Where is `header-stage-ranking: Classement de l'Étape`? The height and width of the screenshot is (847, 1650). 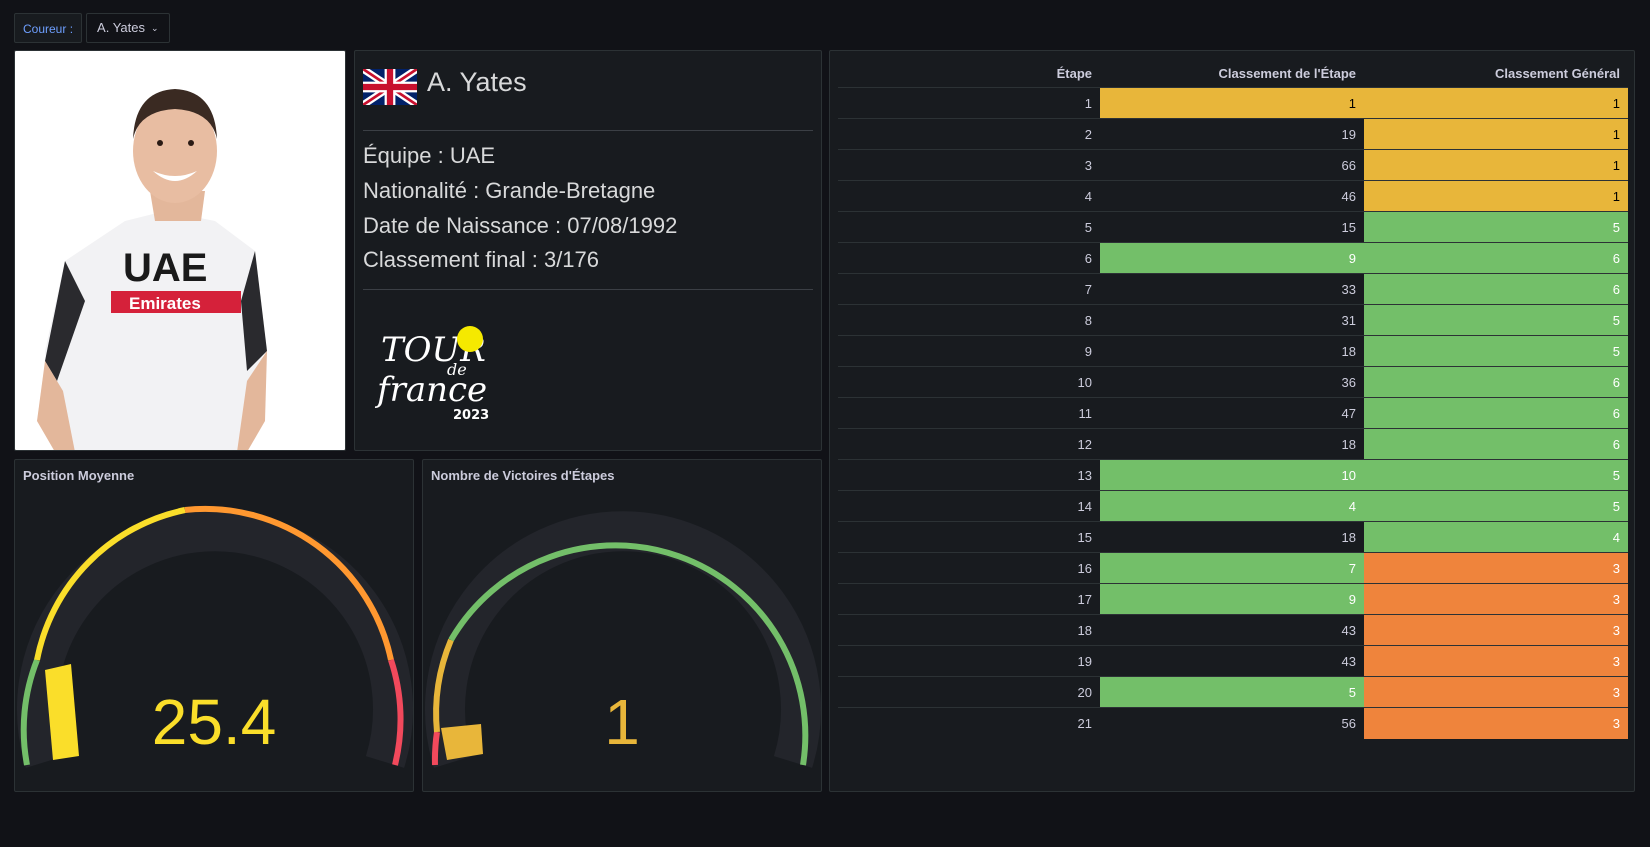
header-stage-ranking: Classement de l'Étape is located at coordinates (1232, 73).